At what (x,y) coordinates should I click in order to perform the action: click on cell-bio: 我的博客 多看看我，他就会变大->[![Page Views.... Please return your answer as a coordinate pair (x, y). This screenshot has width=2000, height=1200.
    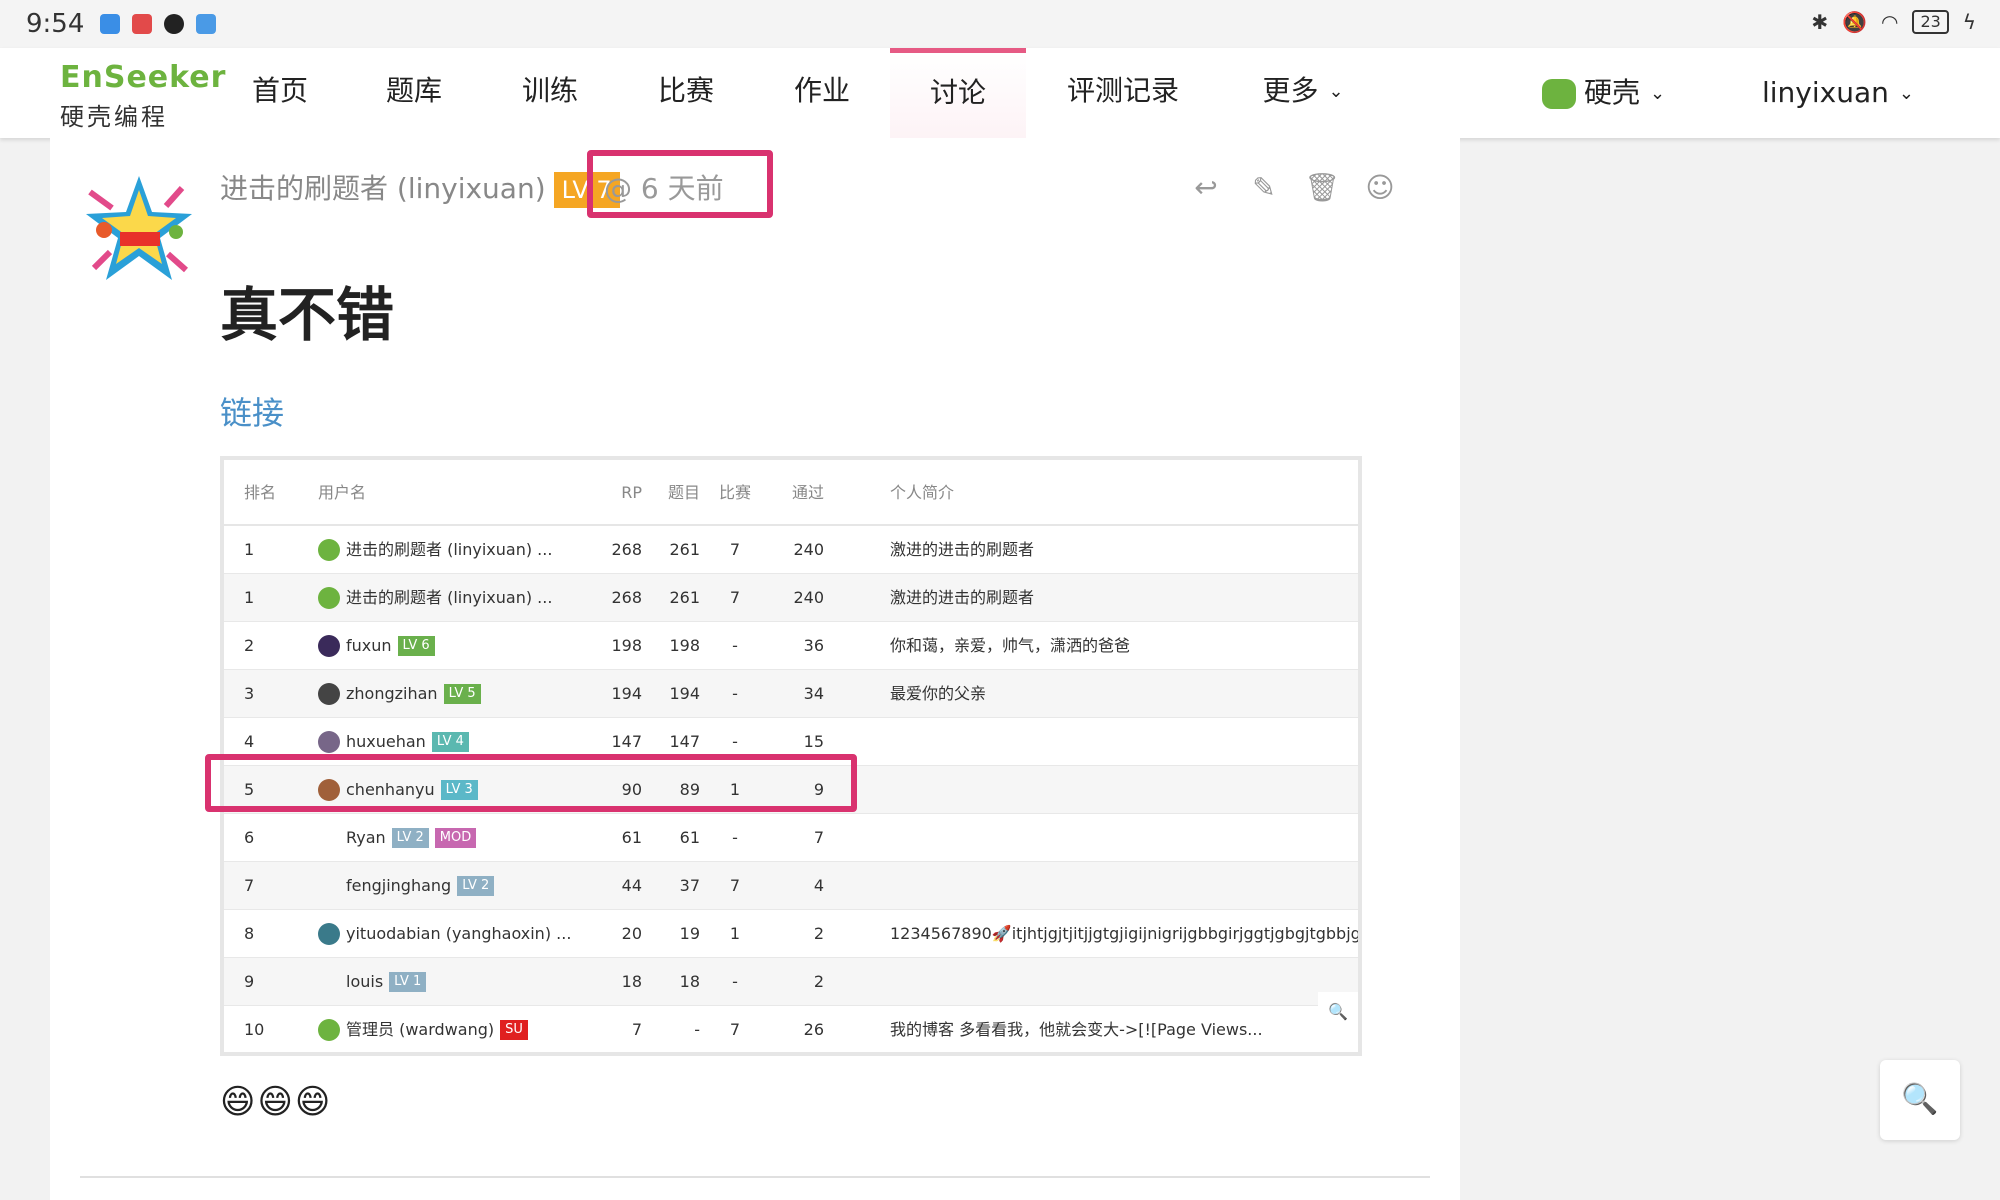
    Looking at the image, I should click on (1076, 1029).